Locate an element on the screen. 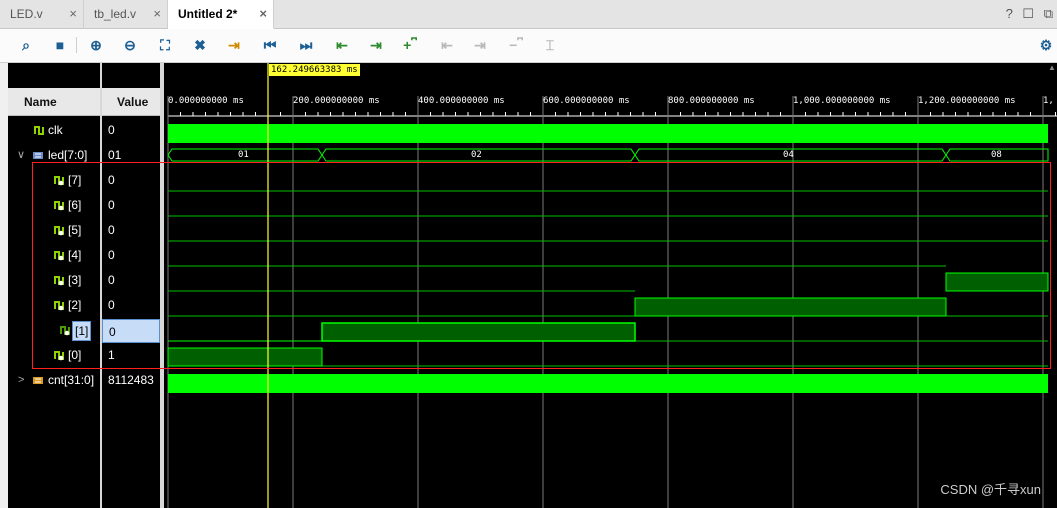 The image size is (1057, 508). tab-untitled-2: Untitled 2* × is located at coordinates (221, 14).